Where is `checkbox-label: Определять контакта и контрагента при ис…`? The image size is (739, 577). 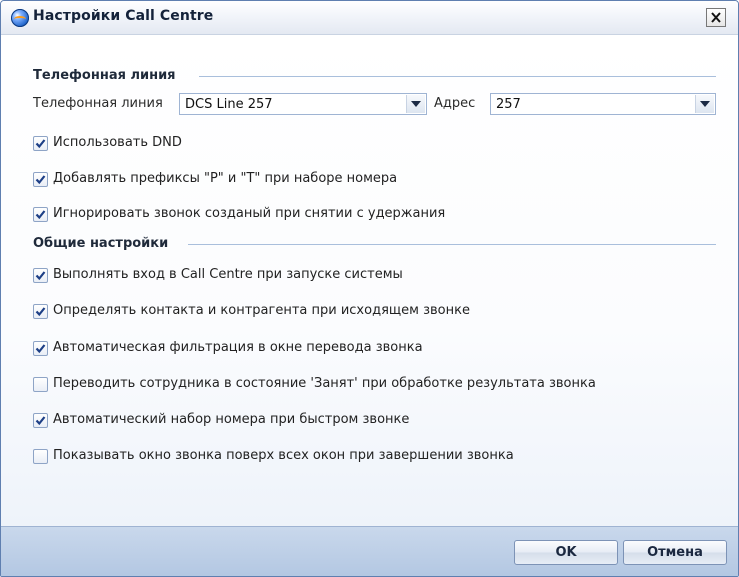
checkbox-label: Определять контакта и контрагента при ис… is located at coordinates (261, 310).